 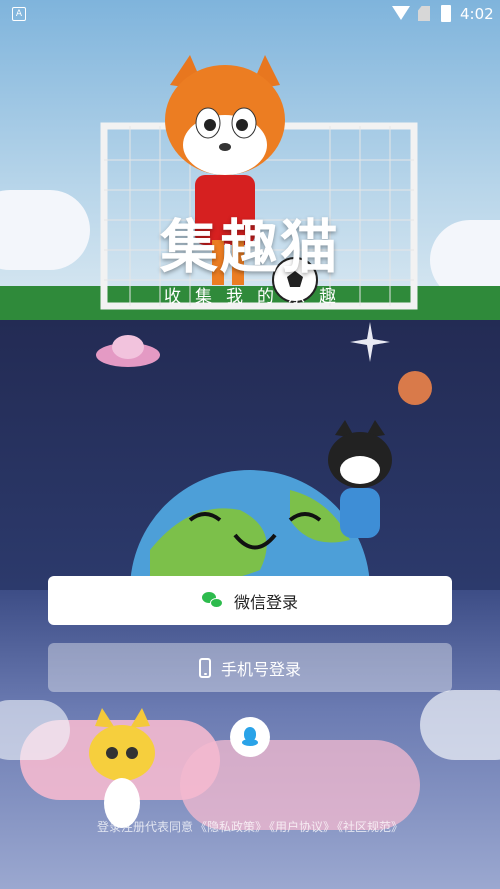 I want to click on agreement-text: 登录注册代表同意 《隐私政策》 《用户协议》 《社区规范》, so click(x=250, y=826).